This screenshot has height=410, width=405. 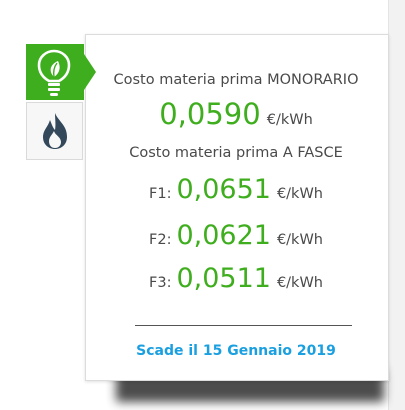 What do you see at coordinates (223, 189) in the screenshot?
I see `band-price: 0,0651` at bounding box center [223, 189].